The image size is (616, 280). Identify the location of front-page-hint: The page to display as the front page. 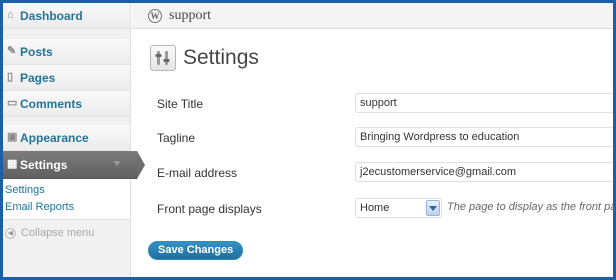
(530, 207).